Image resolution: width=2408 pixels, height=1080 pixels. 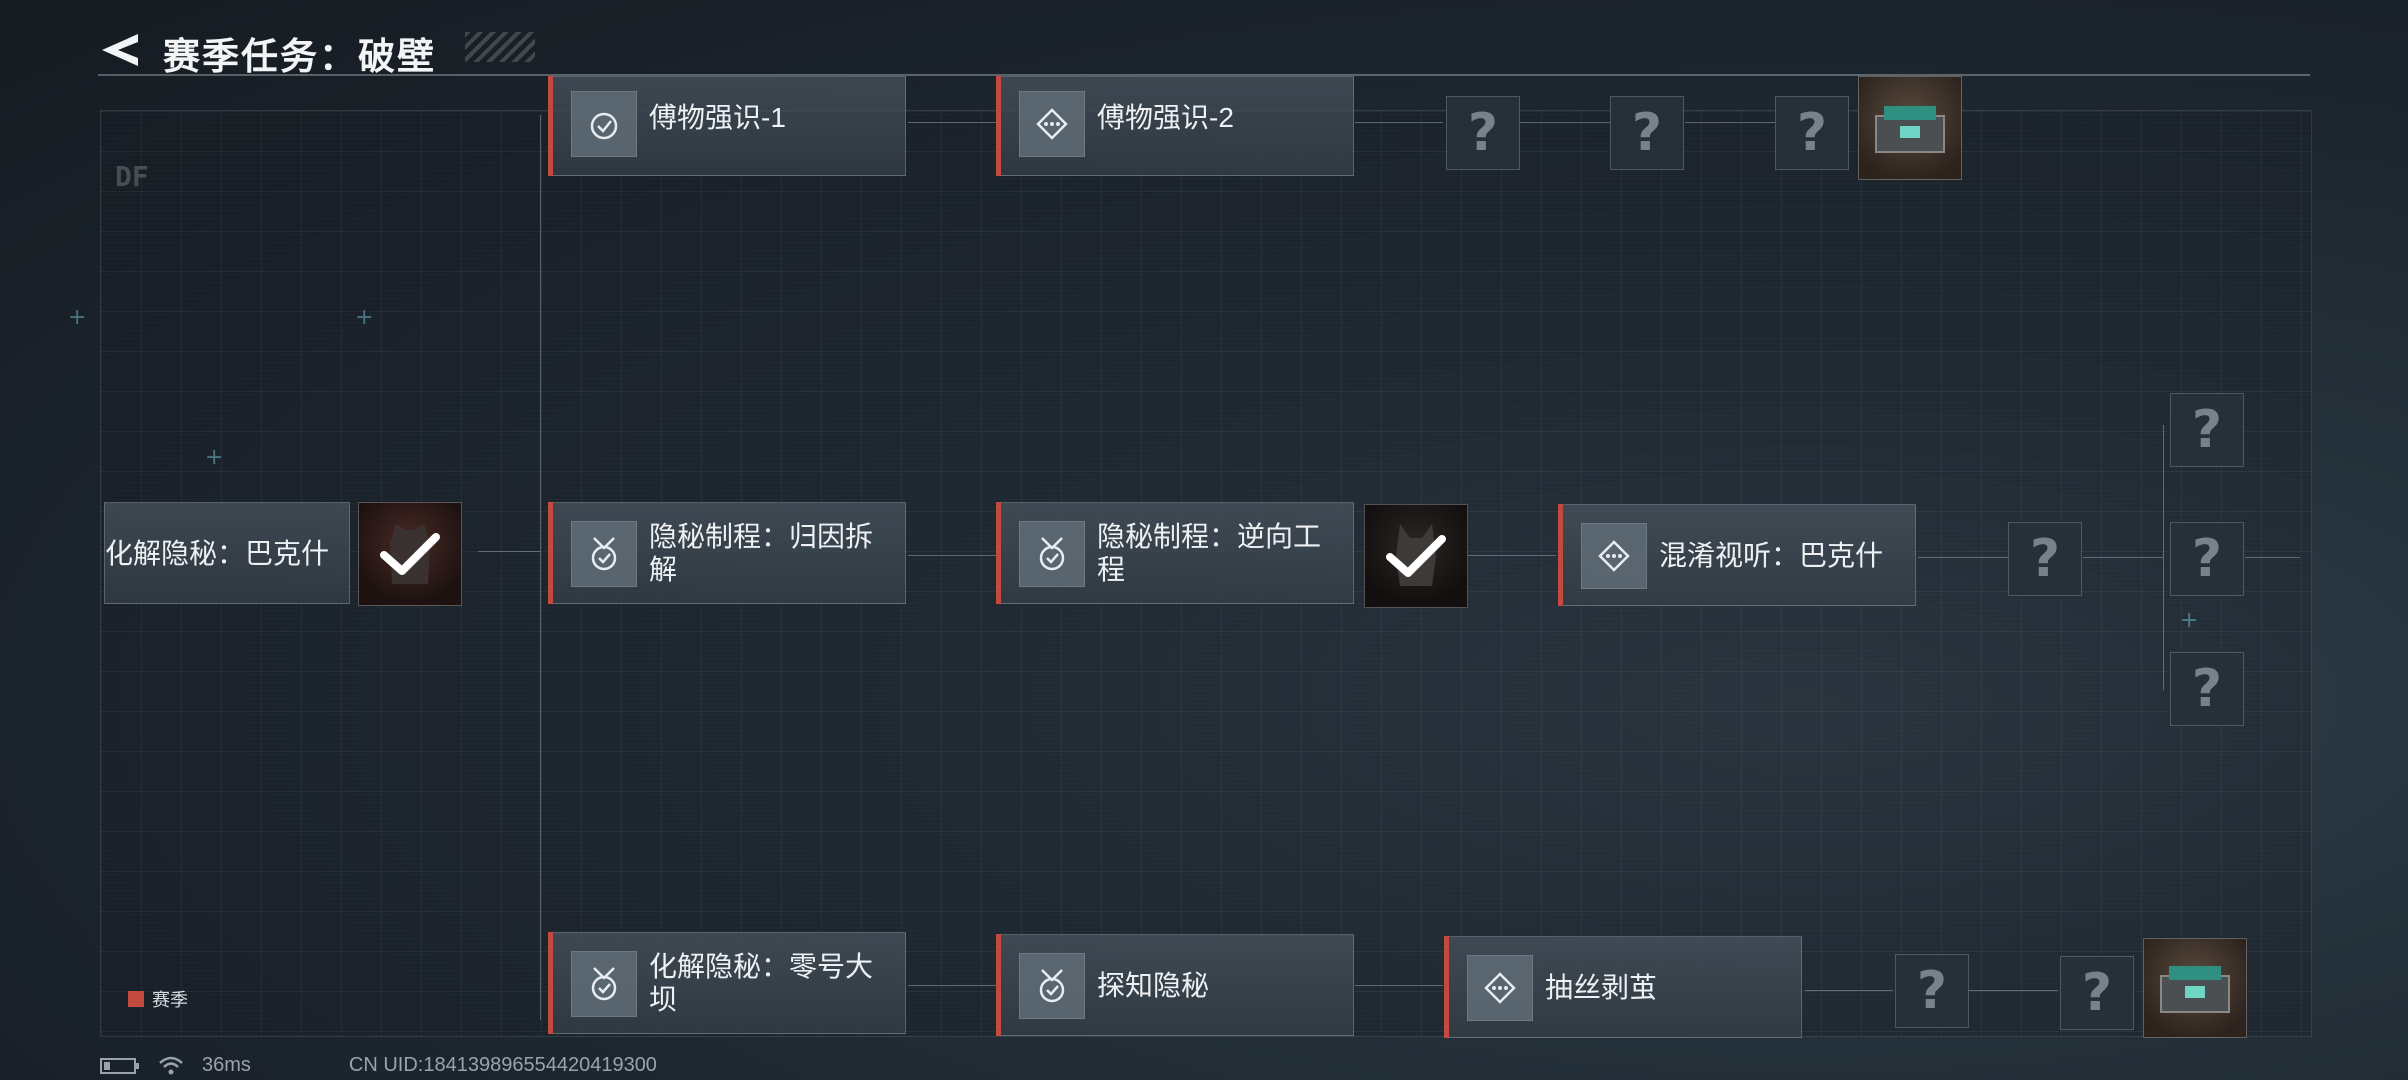 What do you see at coordinates (717, 117) in the screenshot?
I see `task-label: 傅物强识-1` at bounding box center [717, 117].